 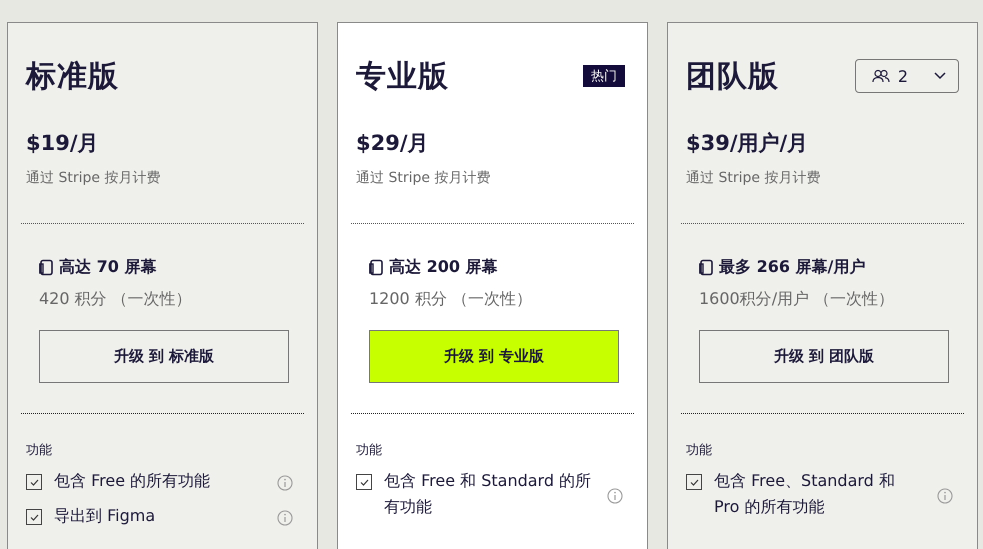 I want to click on screens-limit: 高达 200 屏幕, so click(x=443, y=267).